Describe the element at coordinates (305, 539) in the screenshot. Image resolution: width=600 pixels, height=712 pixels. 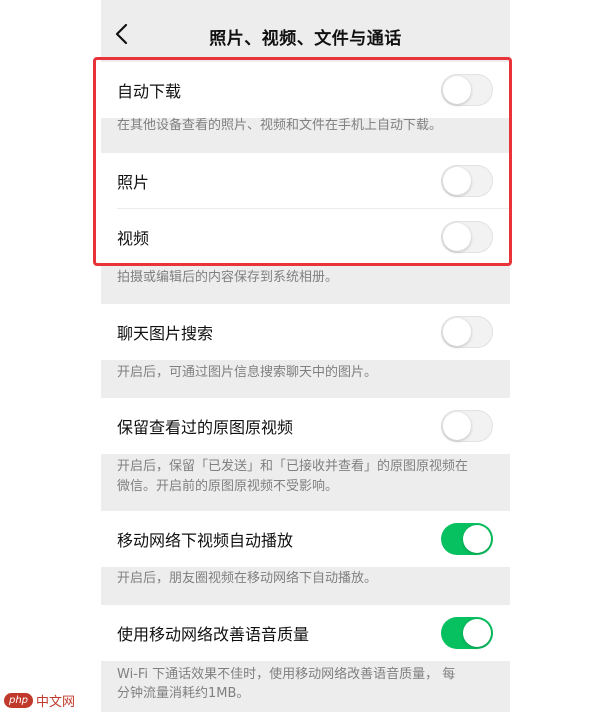
I see `autoplay-mobile-row: 移动网络下视频自动播放` at that location.